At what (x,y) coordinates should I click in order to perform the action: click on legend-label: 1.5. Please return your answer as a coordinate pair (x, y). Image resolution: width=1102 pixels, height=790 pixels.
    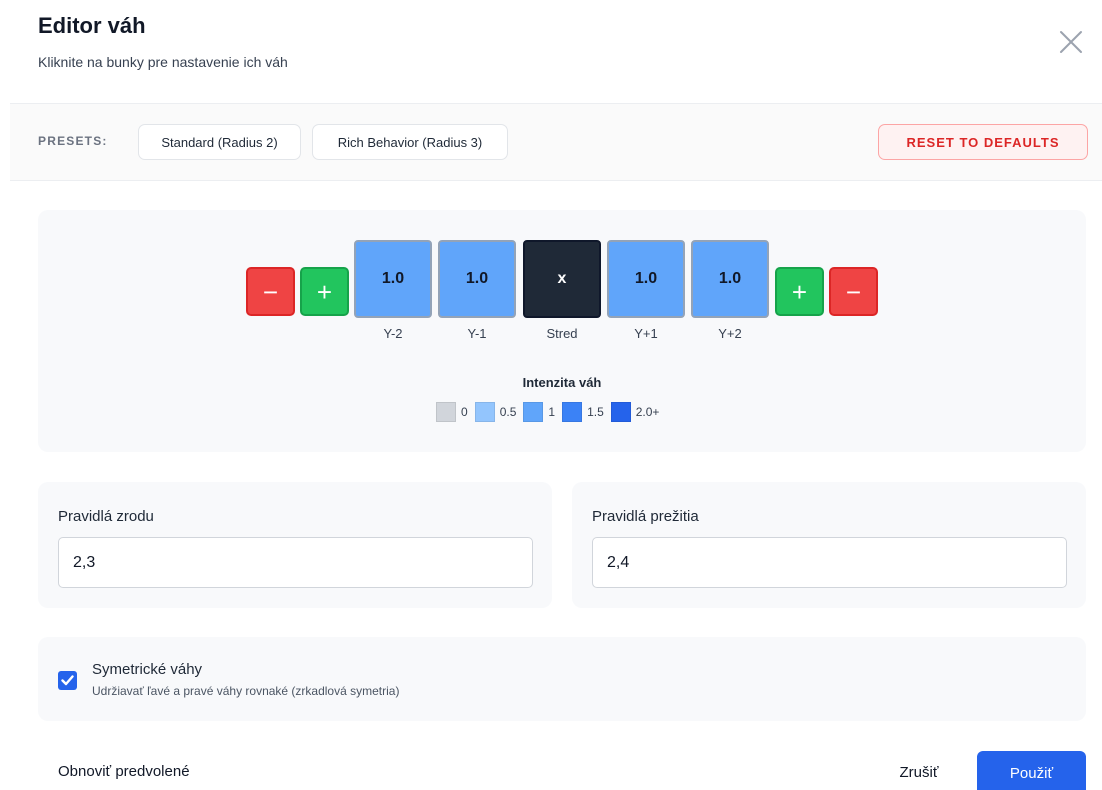
    Looking at the image, I should click on (595, 412).